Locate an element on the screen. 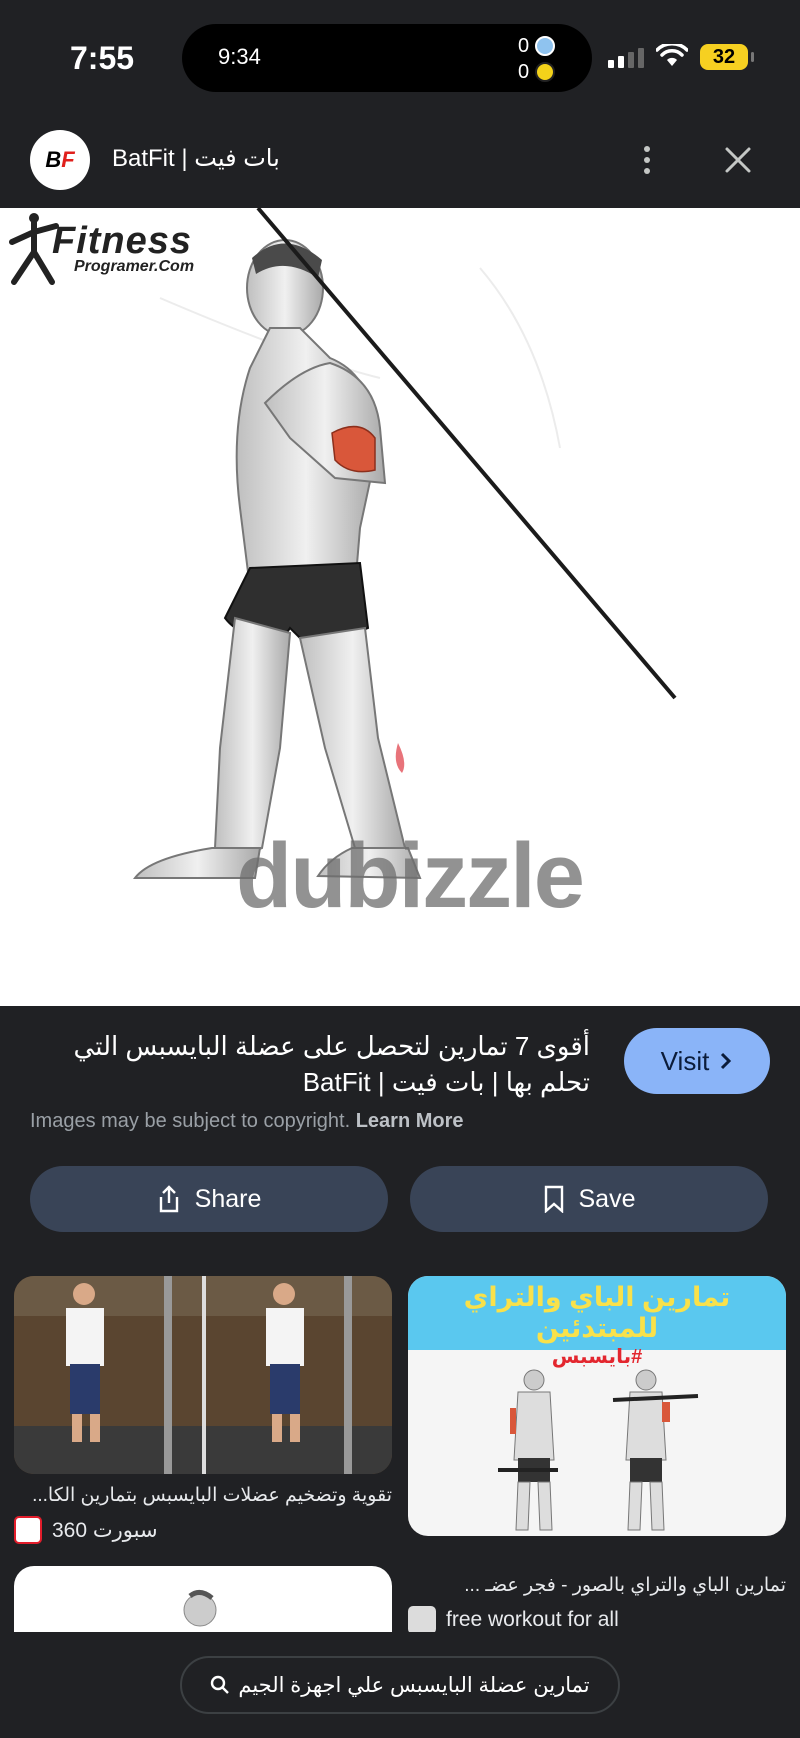 Image resolution: width=800 pixels, height=1738 pixels. site-name: BatFit | بات فيت is located at coordinates (196, 158).